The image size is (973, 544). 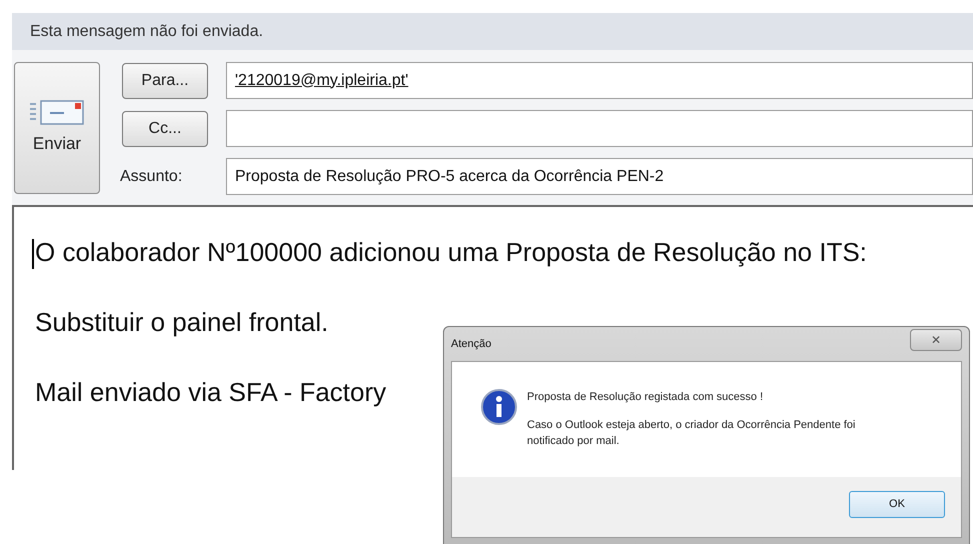 I want to click on dialog-message: Caso o Outlook esteja aberto, o criador da Ocorrência Pendente foi notificado por mail., so click(x=691, y=433).